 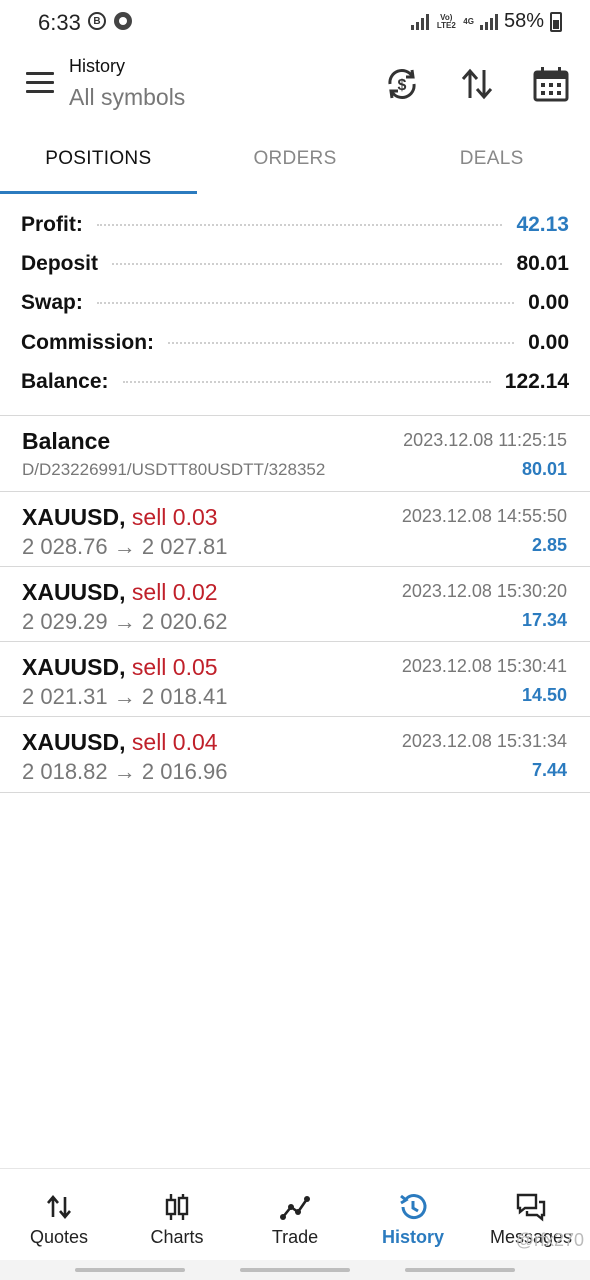 What do you see at coordinates (544, 695) in the screenshot?
I see `deal-profit: 14.50` at bounding box center [544, 695].